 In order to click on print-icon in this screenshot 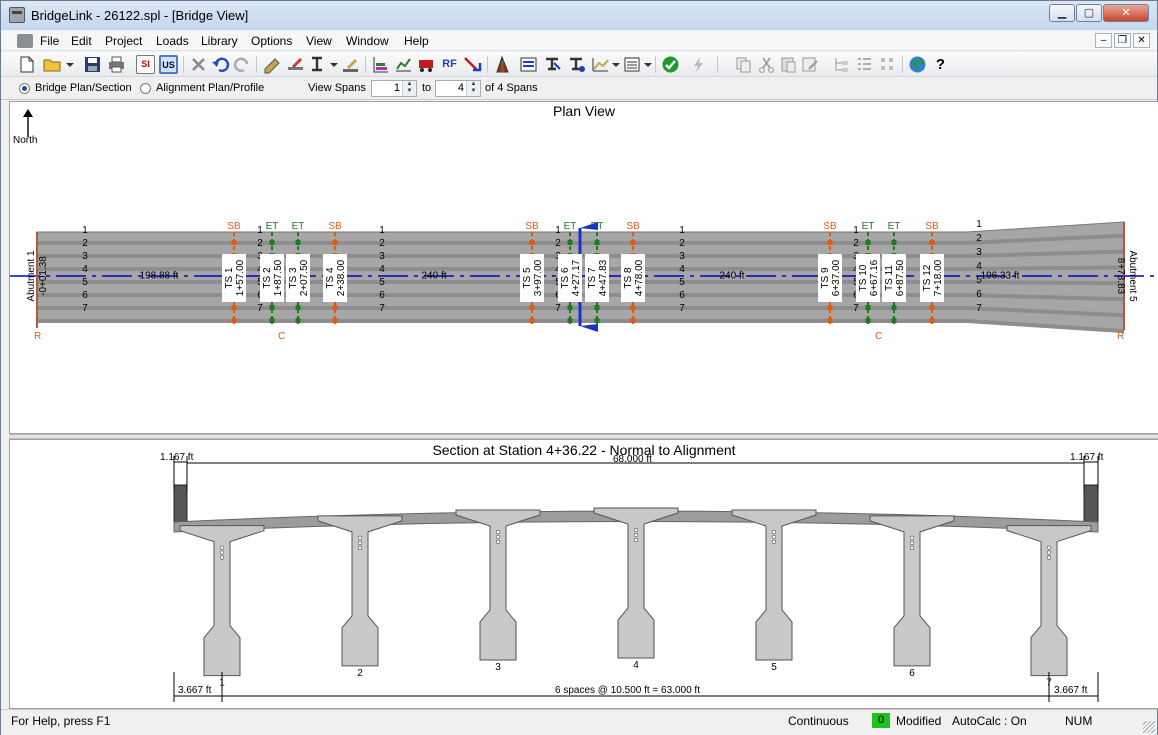, I will do `click(116, 64)`.